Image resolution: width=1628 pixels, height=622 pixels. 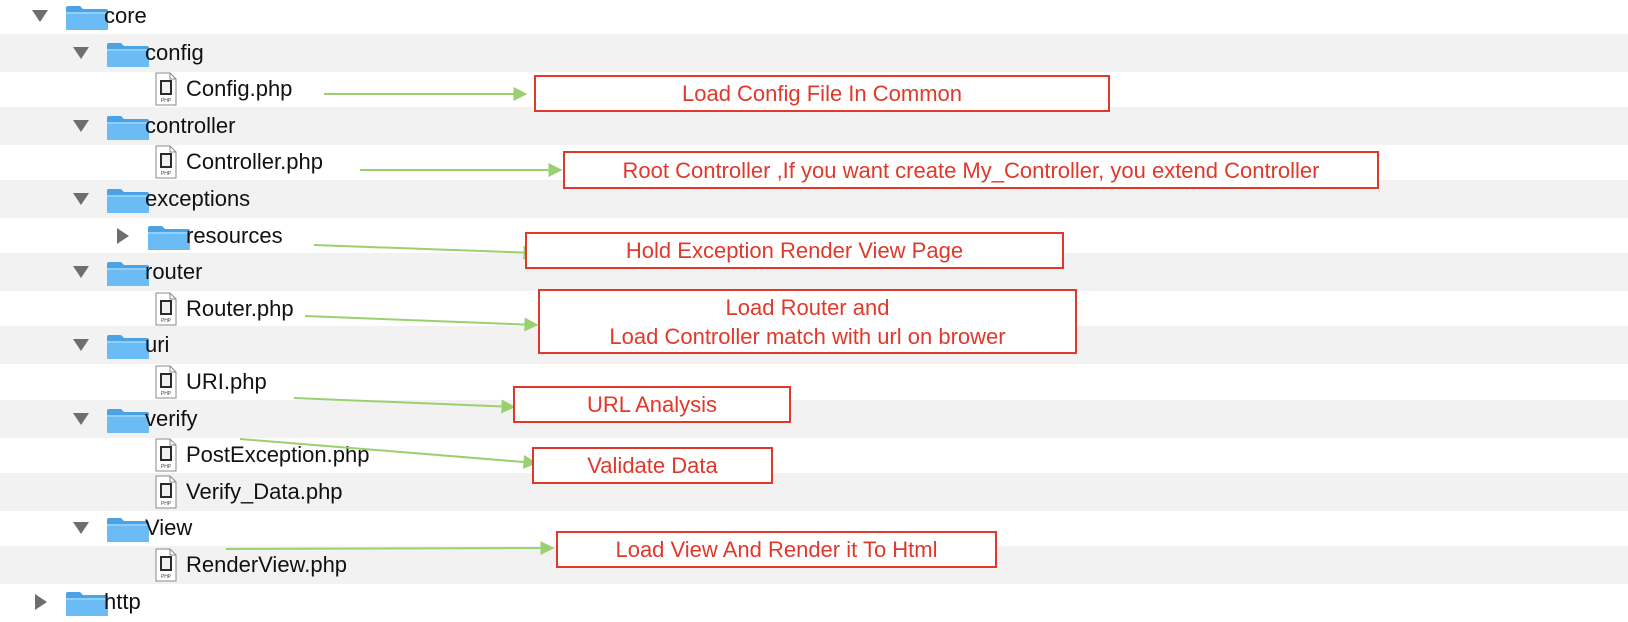 What do you see at coordinates (174, 272) in the screenshot?
I see `folder-name: router` at bounding box center [174, 272].